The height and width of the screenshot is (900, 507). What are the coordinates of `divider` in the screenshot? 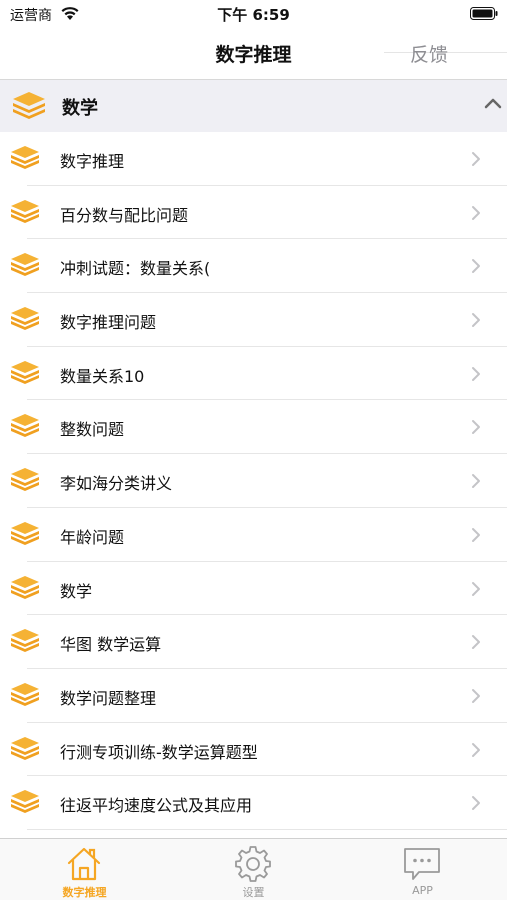 It's located at (267, 829).